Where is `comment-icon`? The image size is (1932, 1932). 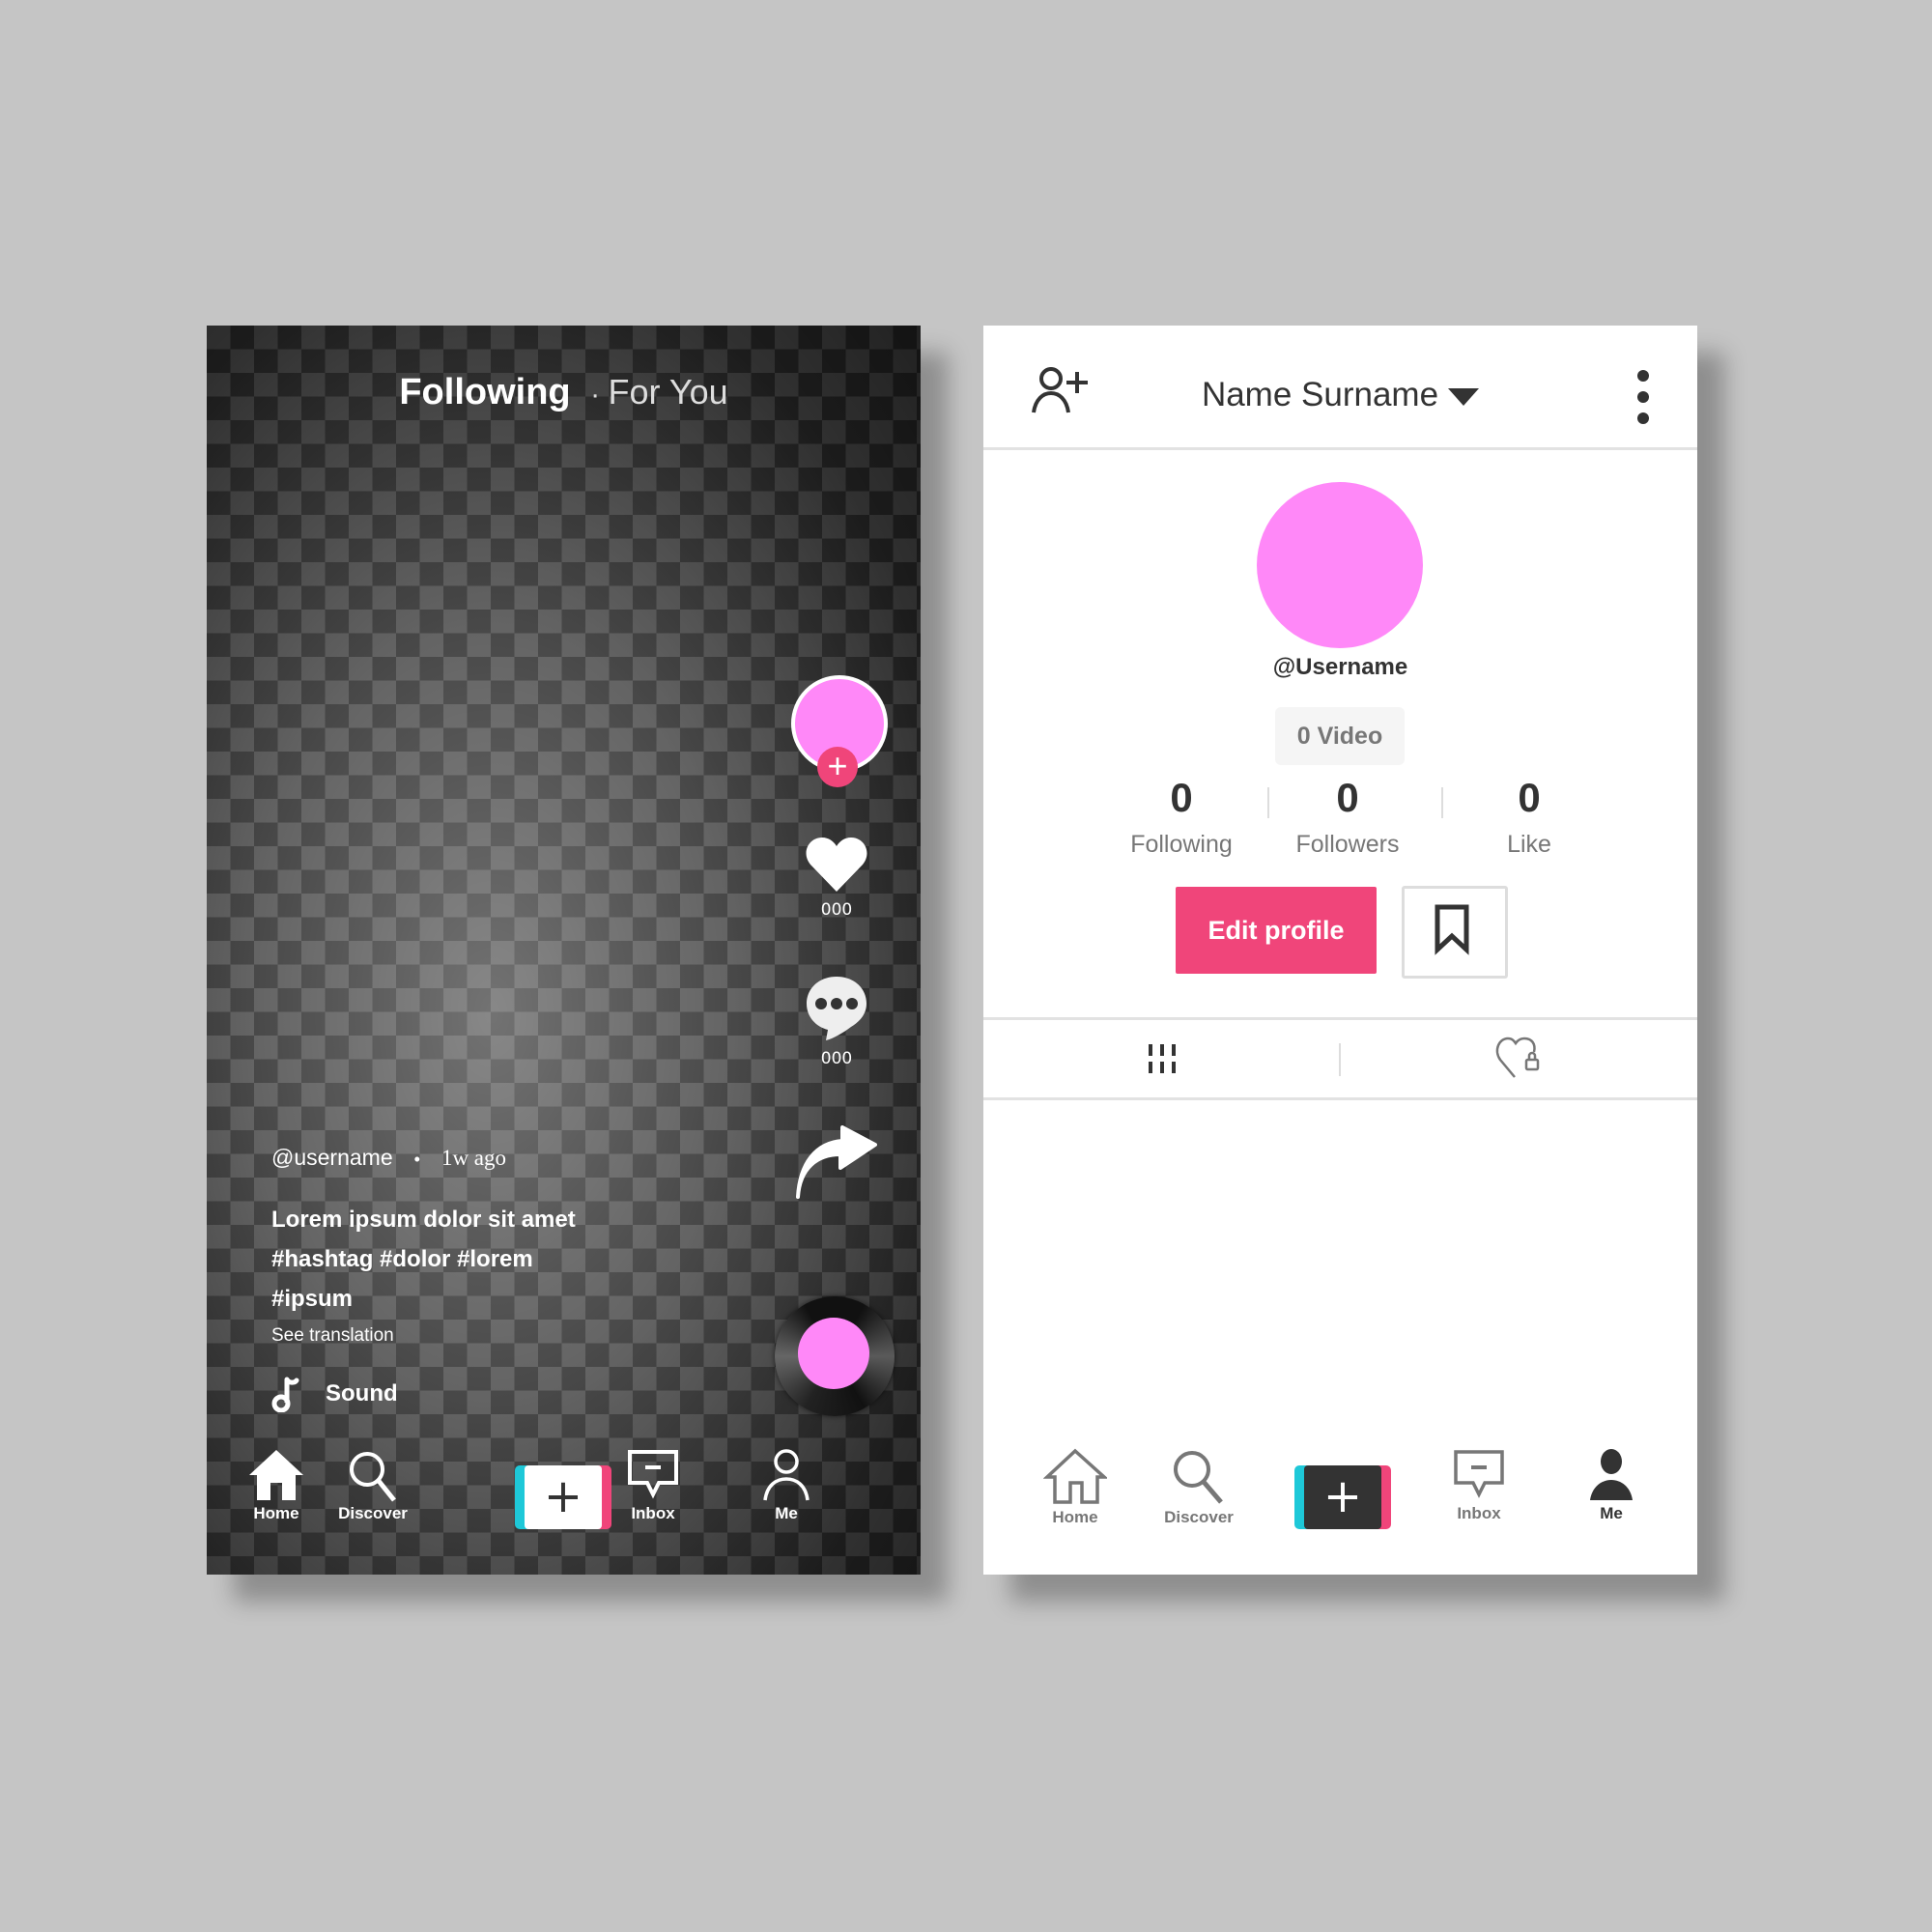 comment-icon is located at coordinates (837, 1008).